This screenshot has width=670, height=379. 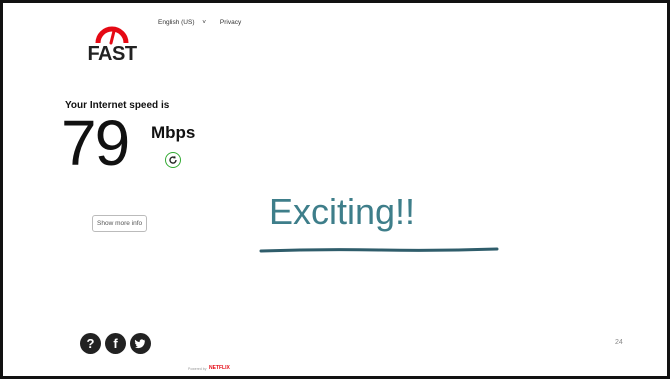 I want to click on privacy-link: Privacy, so click(x=230, y=22).